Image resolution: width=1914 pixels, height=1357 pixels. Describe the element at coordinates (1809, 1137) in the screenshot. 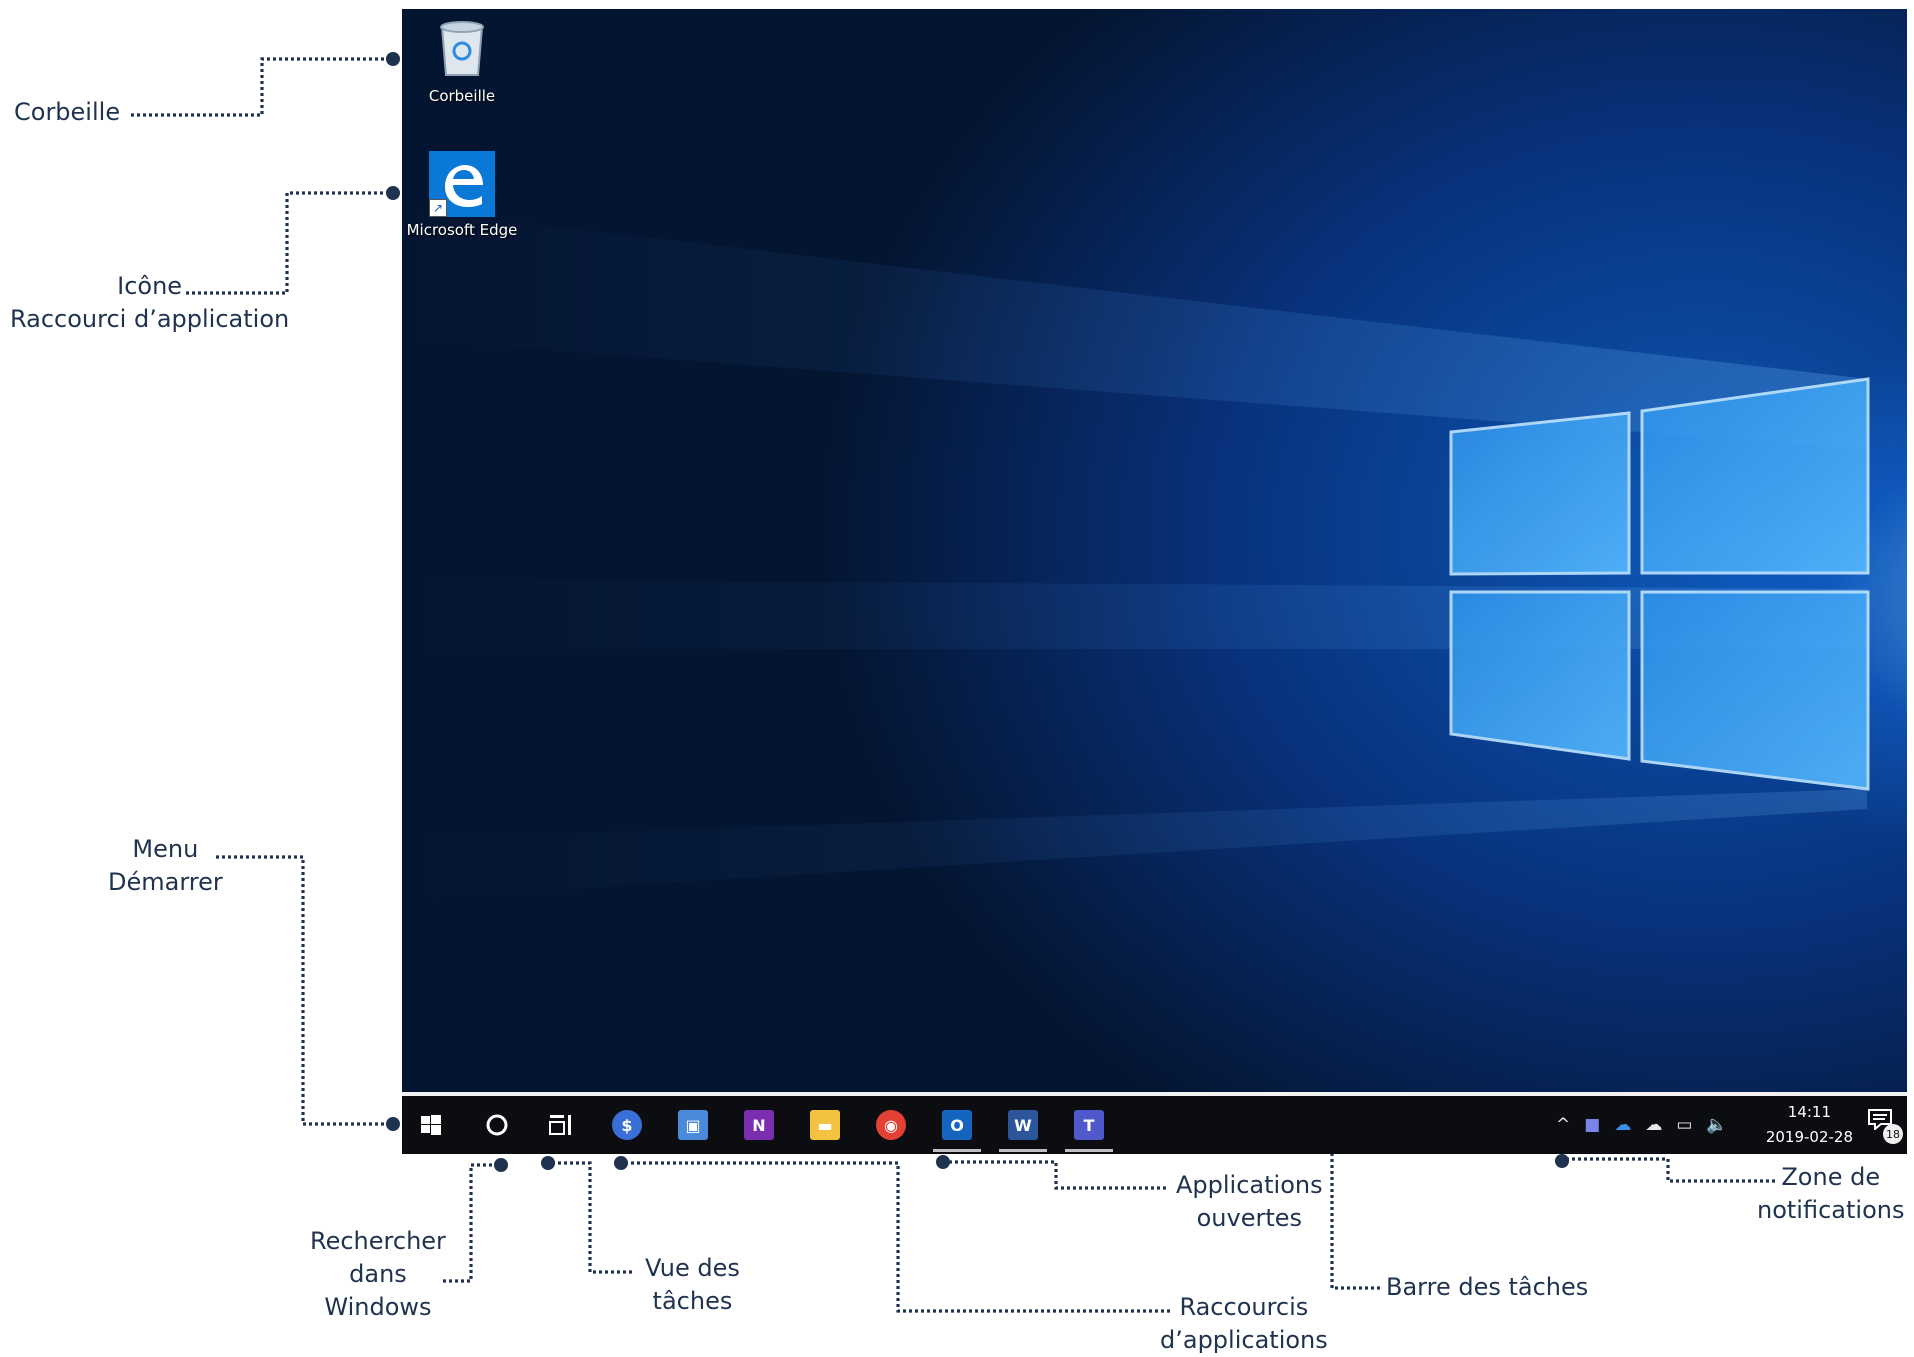

I see `clock-date: 2019-02-28` at that location.